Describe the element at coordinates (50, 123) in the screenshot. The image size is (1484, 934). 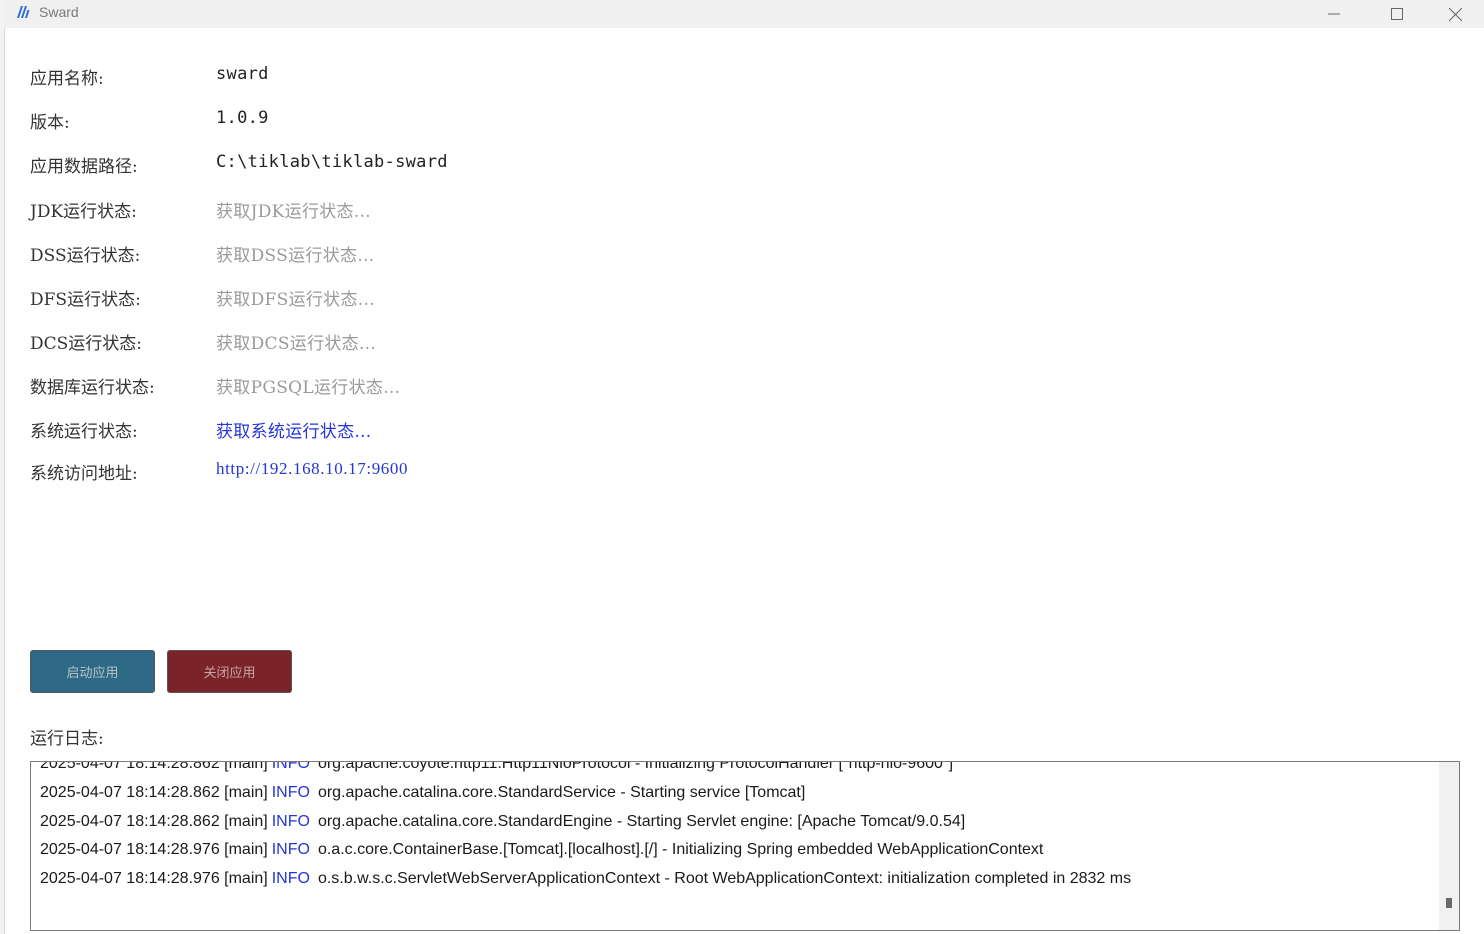
I see `version-label: 版本:` at that location.